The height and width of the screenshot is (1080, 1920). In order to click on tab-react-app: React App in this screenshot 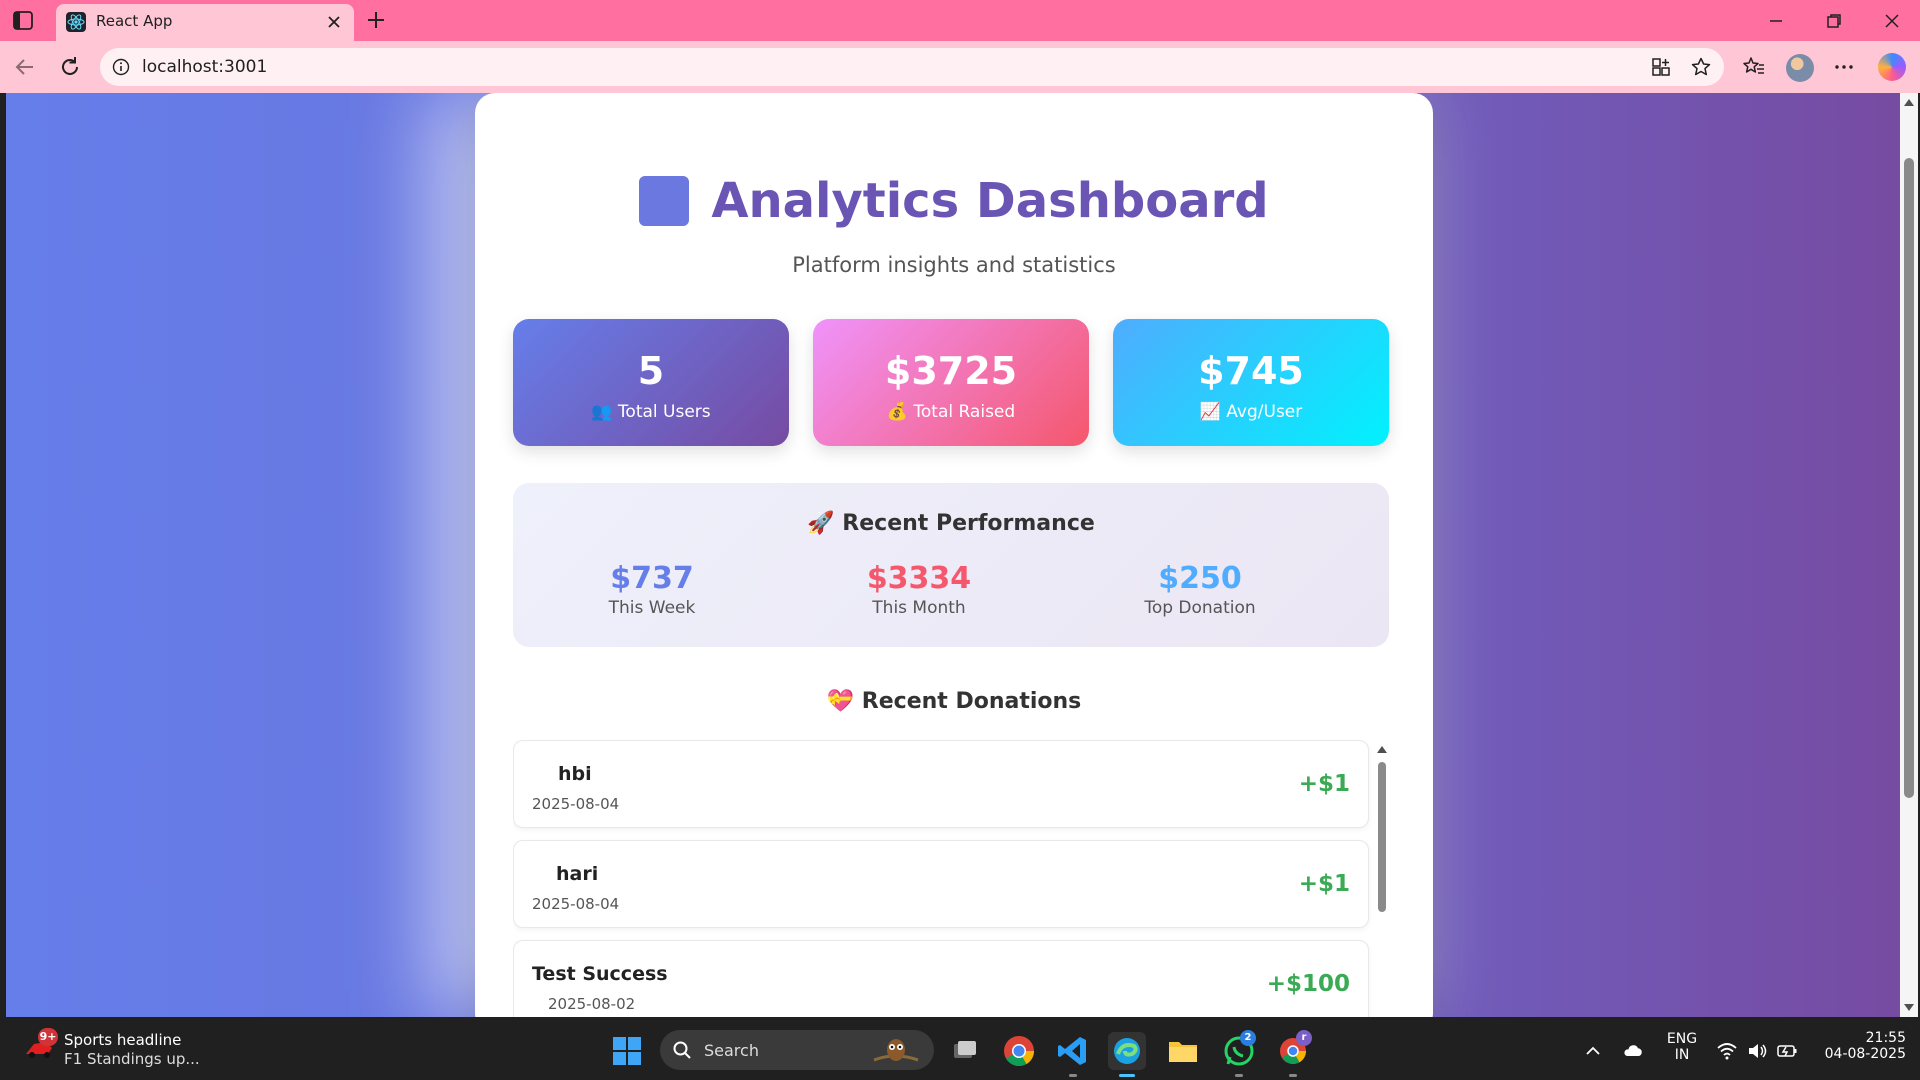, I will do `click(205, 22)`.